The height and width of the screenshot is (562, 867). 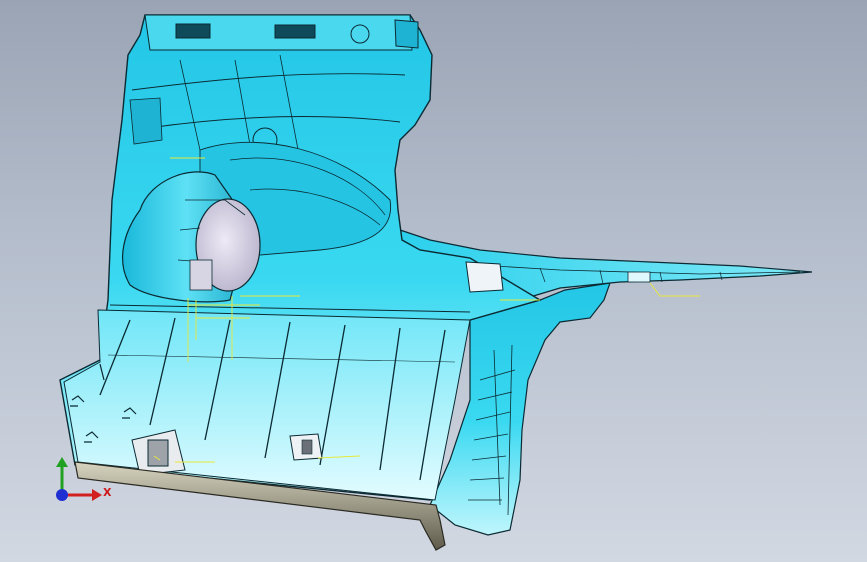 What do you see at coordinates (79, 479) in the screenshot?
I see `axis-triad` at bounding box center [79, 479].